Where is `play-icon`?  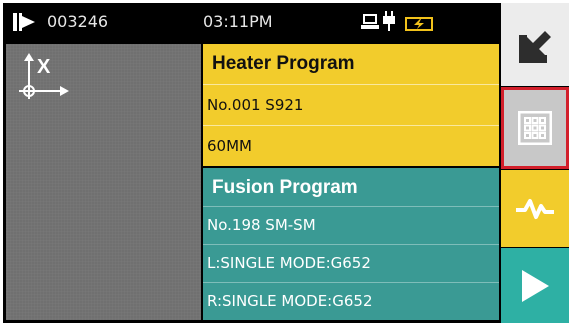 play-icon is located at coordinates (535, 285).